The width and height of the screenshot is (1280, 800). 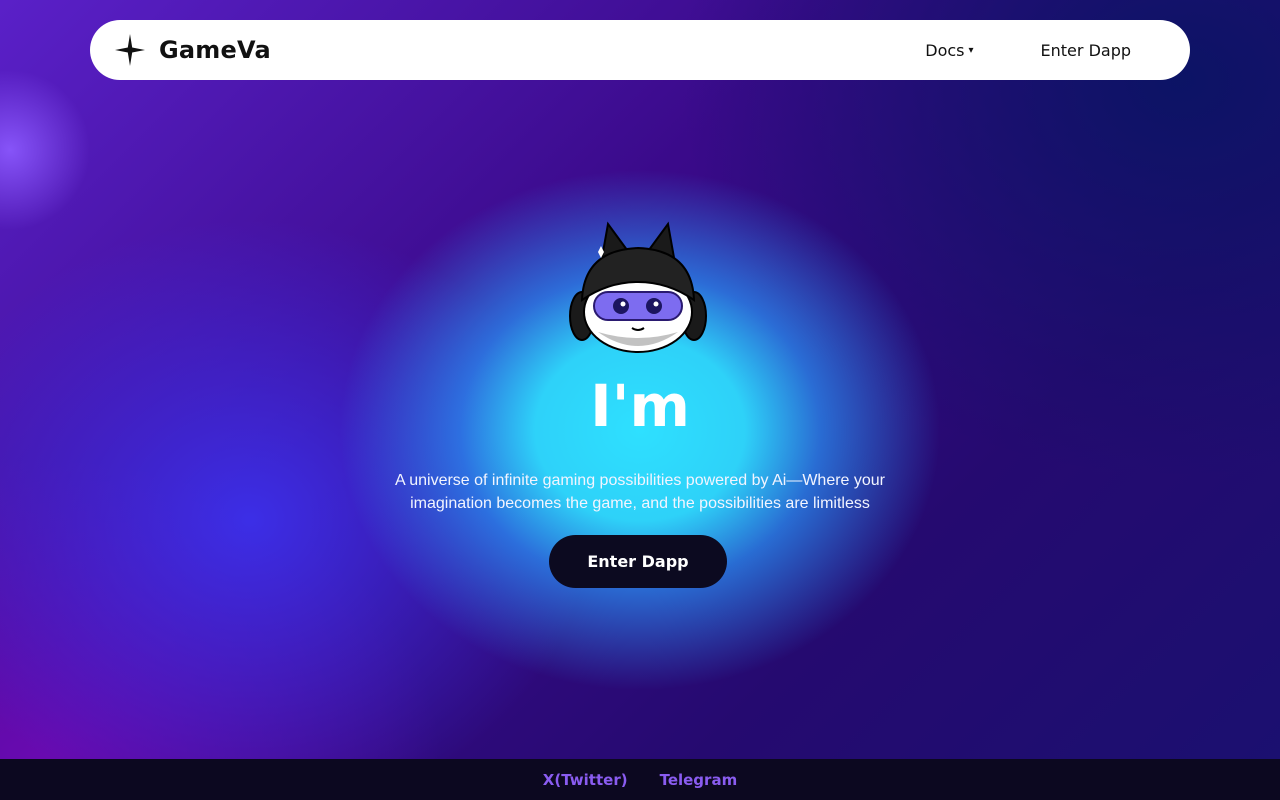 What do you see at coordinates (1028, 50) in the screenshot?
I see `nav-links: Docs ▾ Enter Dapp` at bounding box center [1028, 50].